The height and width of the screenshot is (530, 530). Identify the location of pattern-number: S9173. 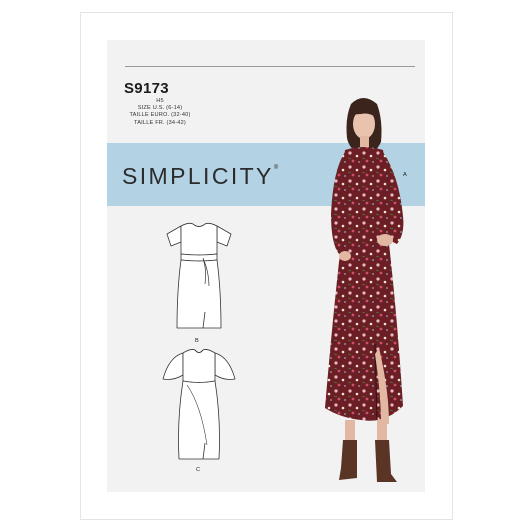
(146, 88).